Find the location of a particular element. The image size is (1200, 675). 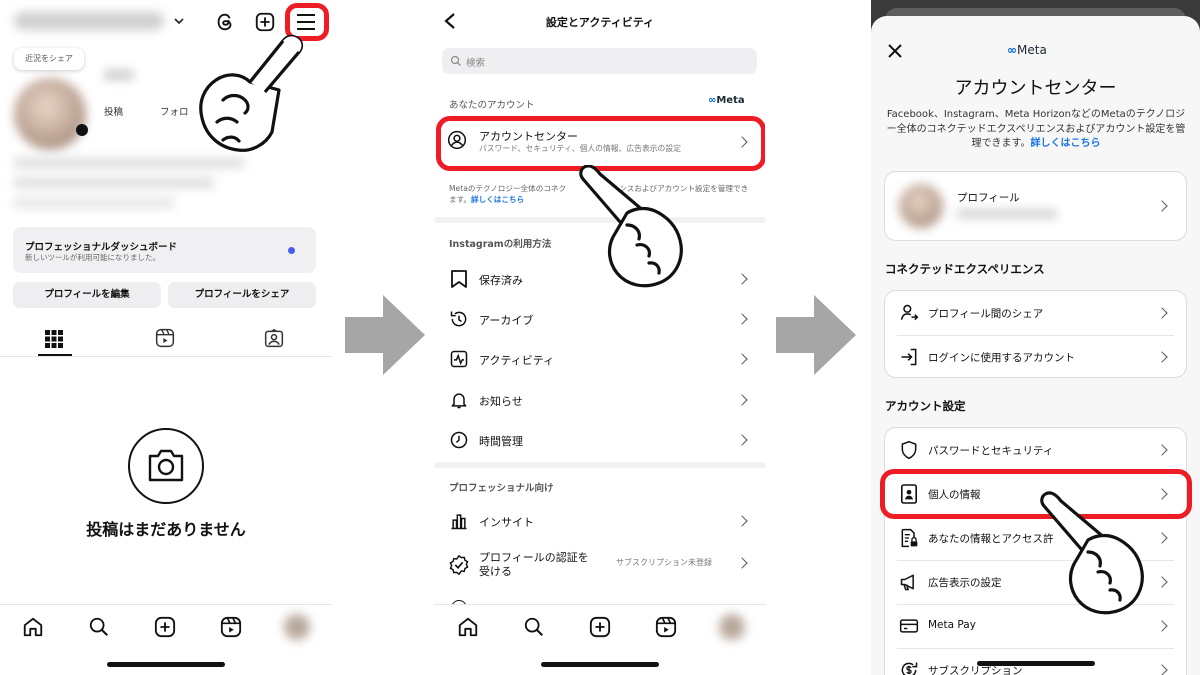

activity-icon is located at coordinates (459, 359).